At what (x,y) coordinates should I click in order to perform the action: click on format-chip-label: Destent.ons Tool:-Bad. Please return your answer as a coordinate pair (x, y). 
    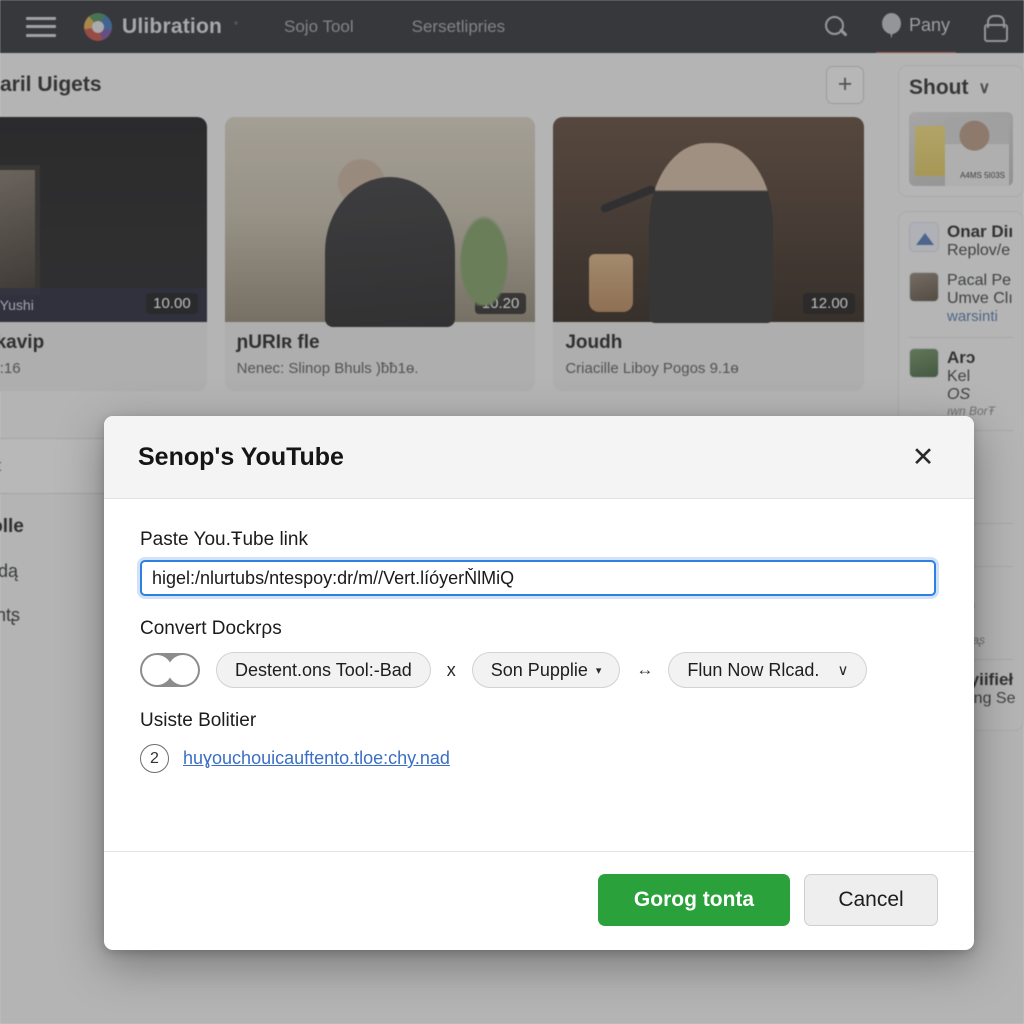
    Looking at the image, I should click on (323, 669).